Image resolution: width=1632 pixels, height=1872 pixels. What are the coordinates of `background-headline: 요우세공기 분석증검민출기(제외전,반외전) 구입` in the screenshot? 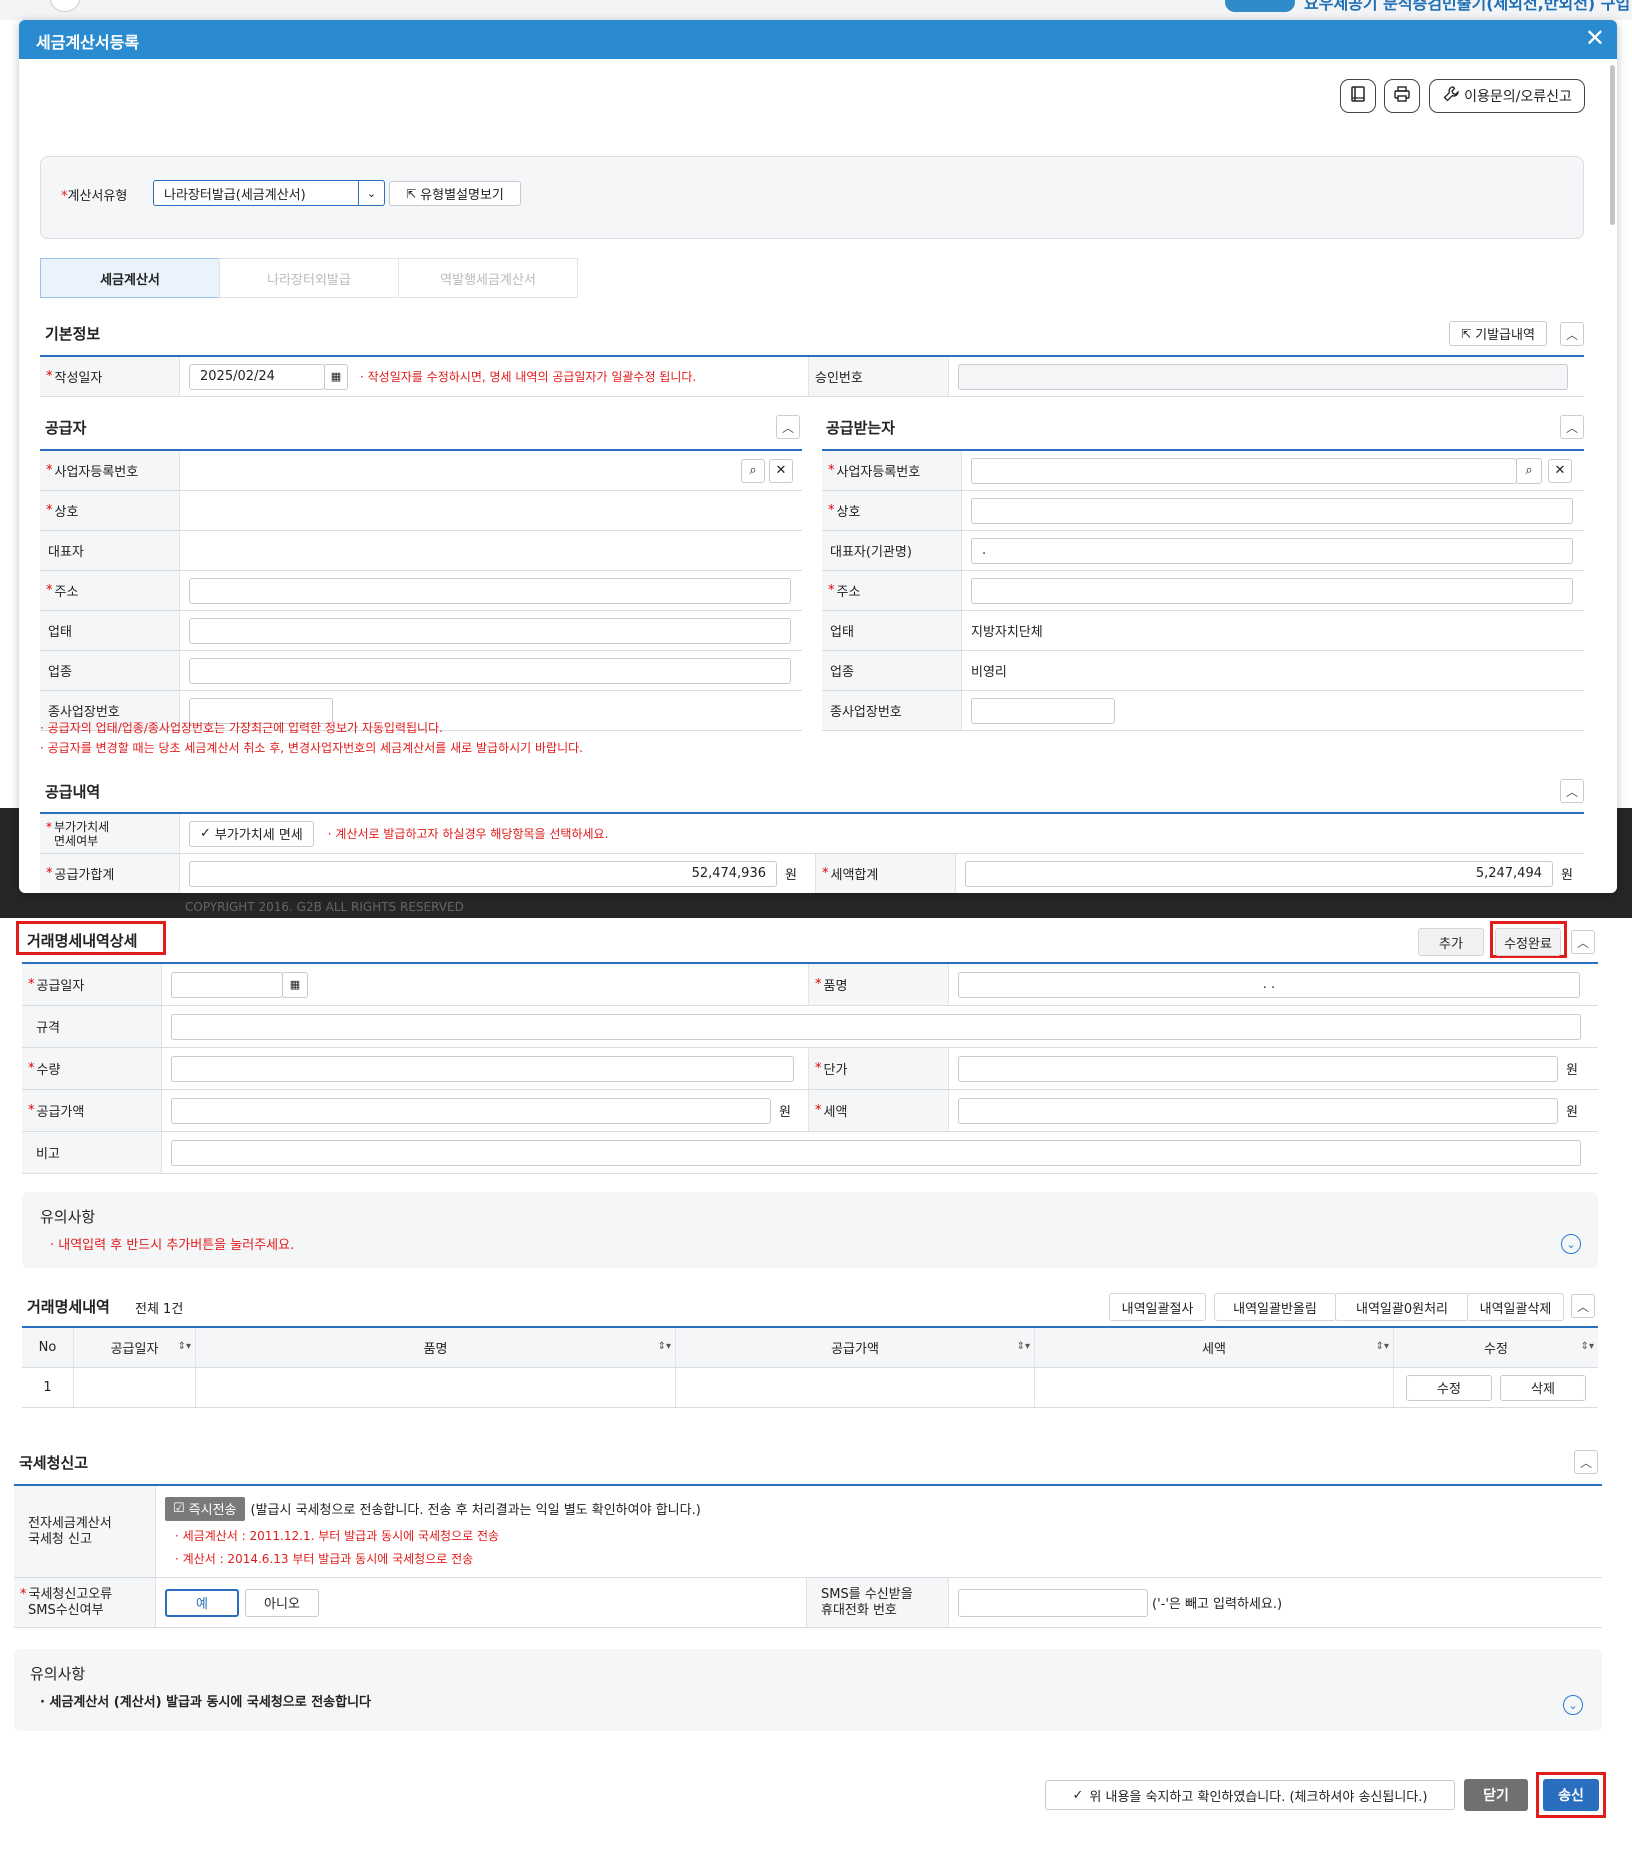 It's located at (1467, 6).